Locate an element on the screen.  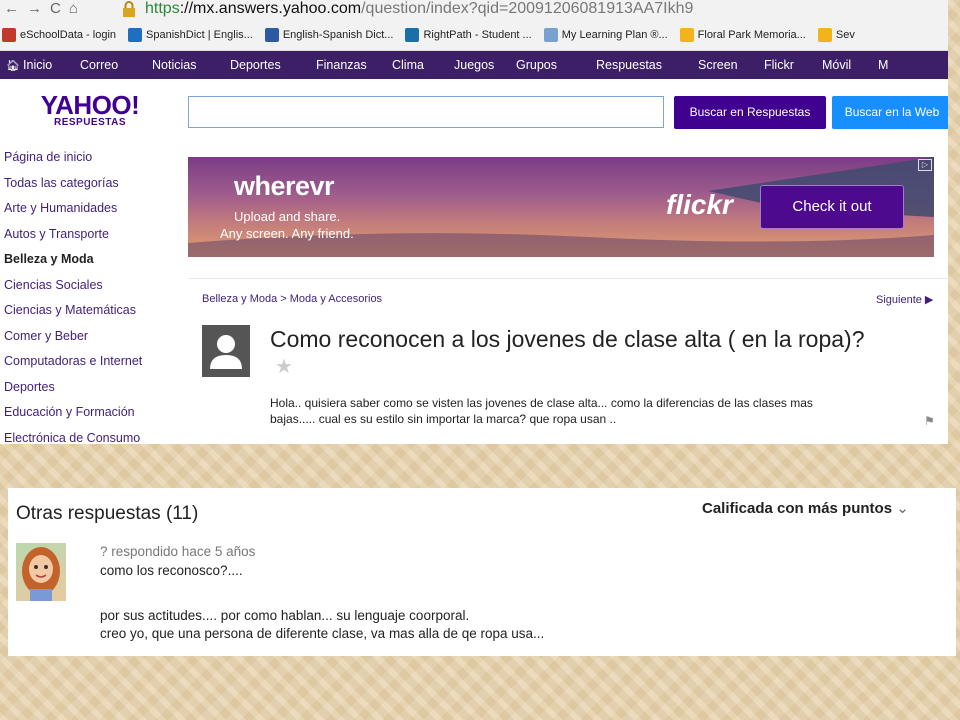
sidebar-category: Ciencias Sociales is located at coordinates (73, 288).